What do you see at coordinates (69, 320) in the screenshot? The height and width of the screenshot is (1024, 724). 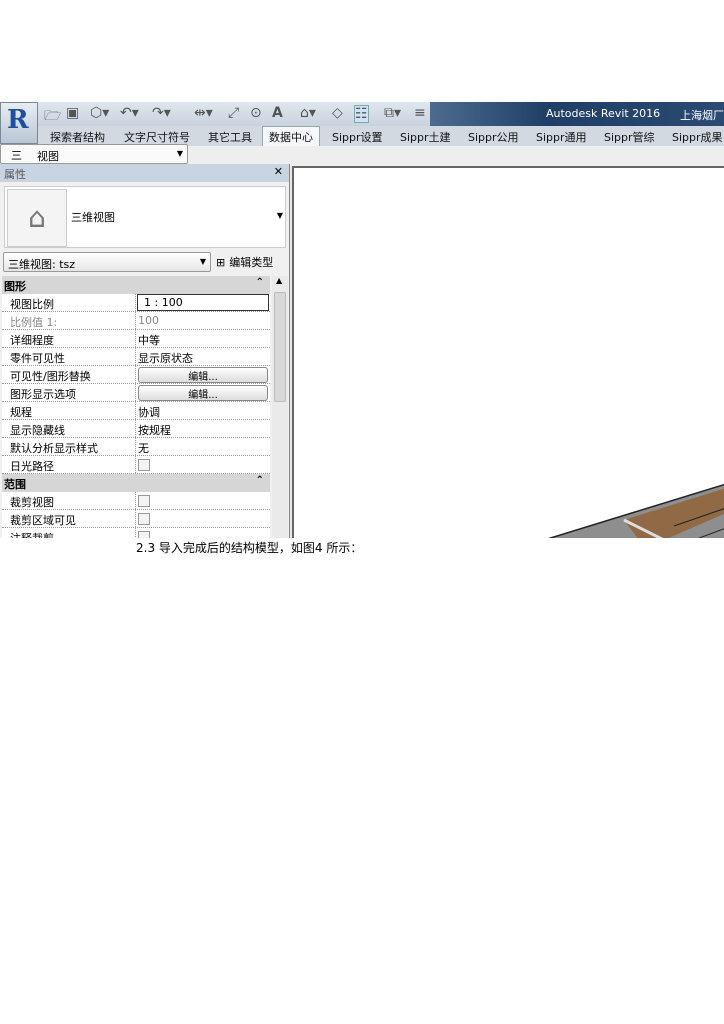 I see `property-key: 比例值 1:` at bounding box center [69, 320].